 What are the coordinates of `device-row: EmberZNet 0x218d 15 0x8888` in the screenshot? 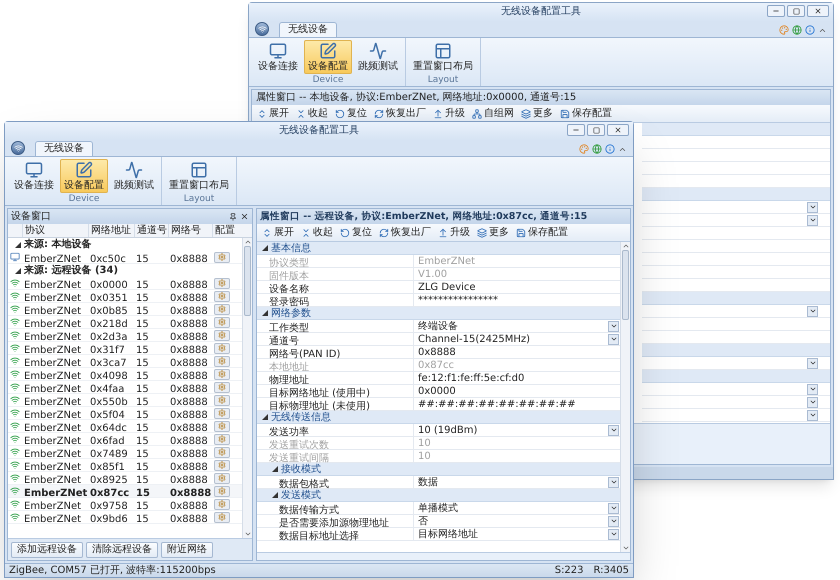 It's located at (125, 322).